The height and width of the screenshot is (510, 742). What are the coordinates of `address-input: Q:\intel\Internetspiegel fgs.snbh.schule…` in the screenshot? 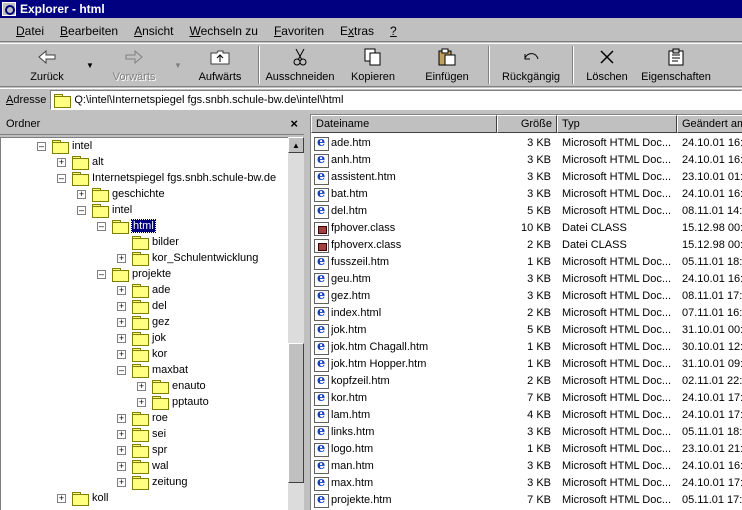 It's located at (396, 99).